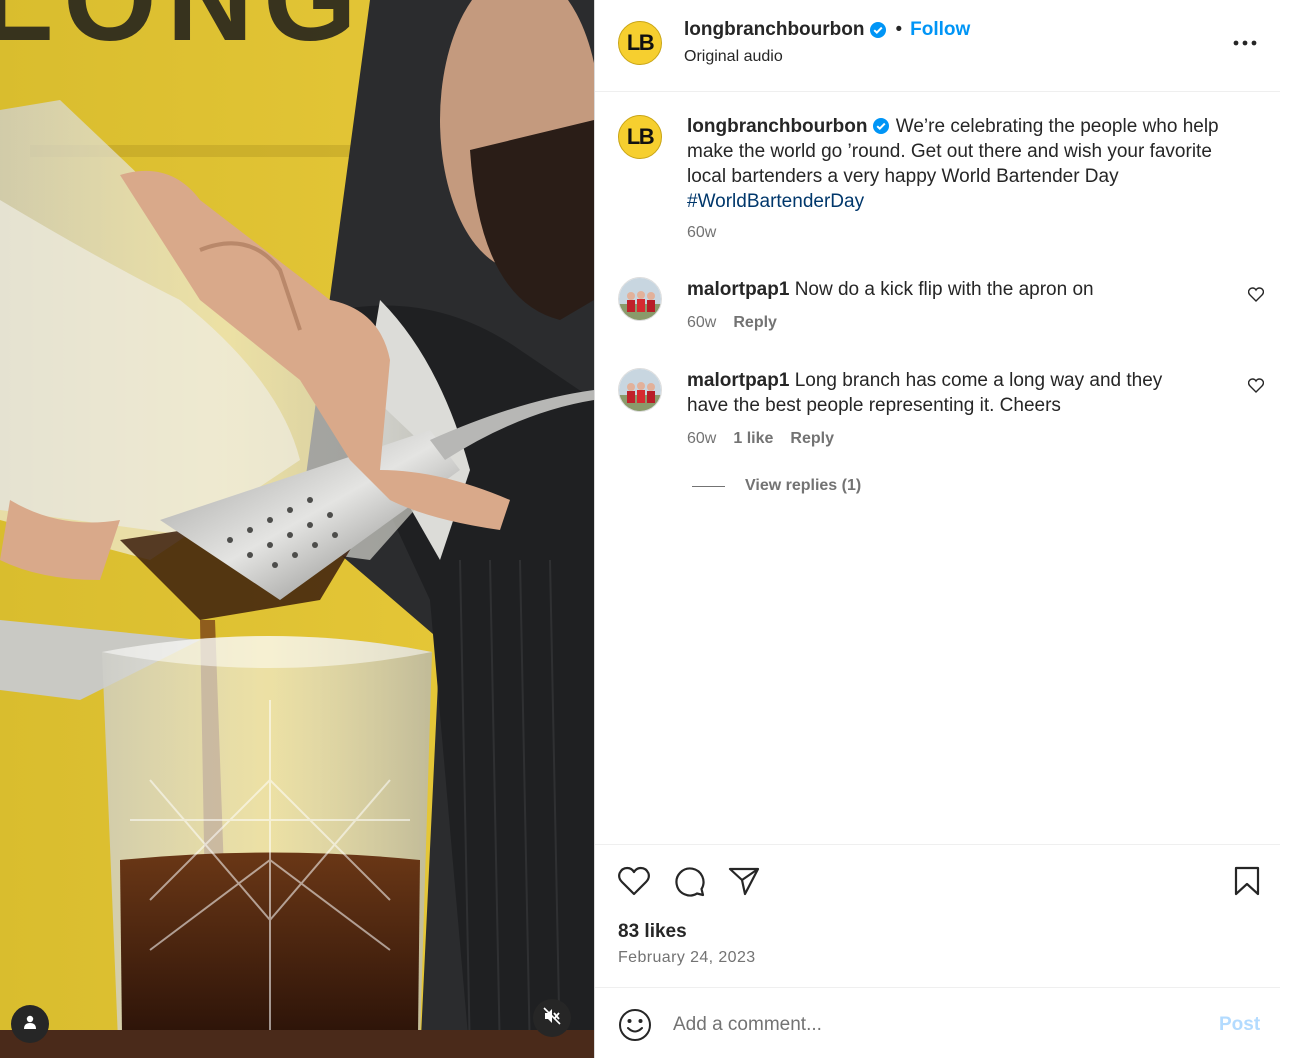  Describe the element at coordinates (733, 57) in the screenshot. I see `audio-label: Original audio` at that location.